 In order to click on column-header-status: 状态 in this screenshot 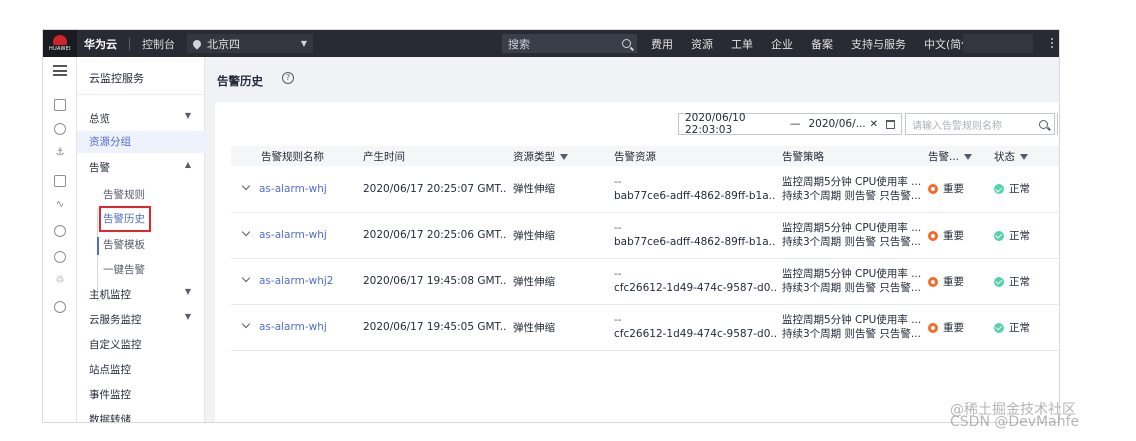, I will do `click(1023, 156)`.